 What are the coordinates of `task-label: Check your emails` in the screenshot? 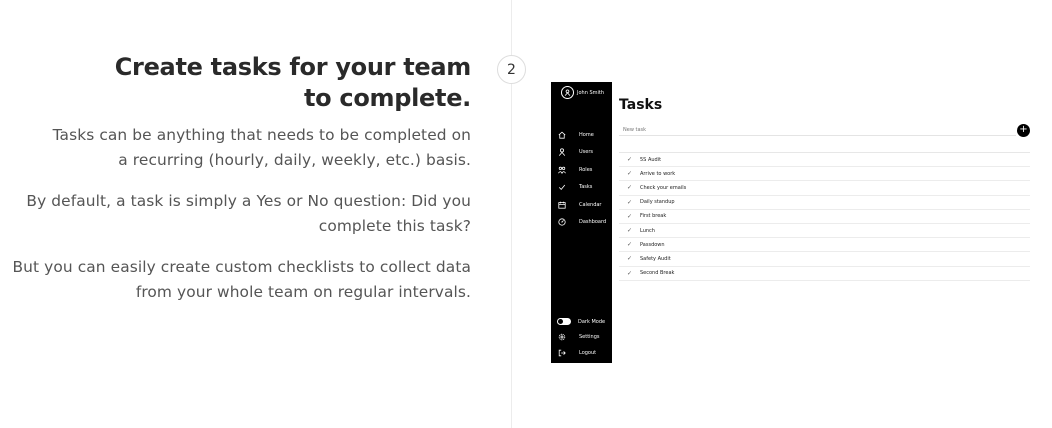 It's located at (663, 187).